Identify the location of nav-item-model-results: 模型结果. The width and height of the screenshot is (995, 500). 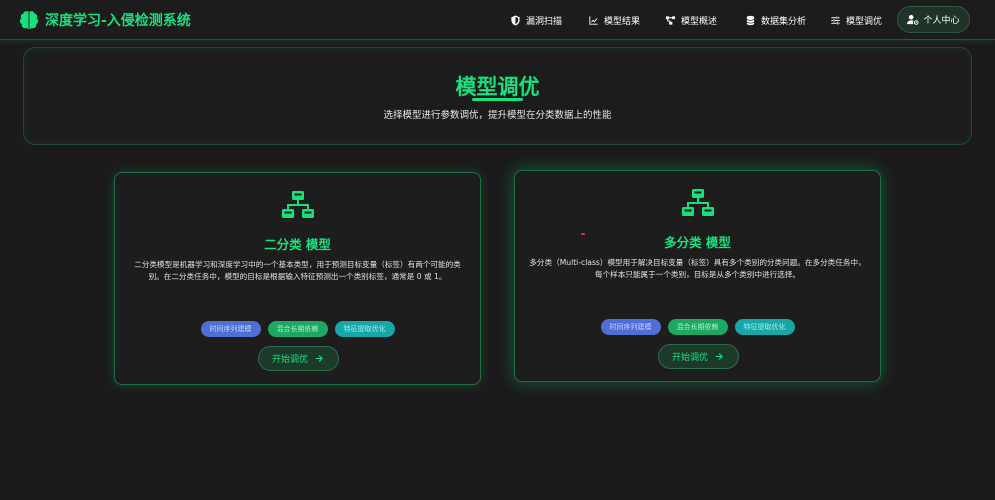
(614, 20).